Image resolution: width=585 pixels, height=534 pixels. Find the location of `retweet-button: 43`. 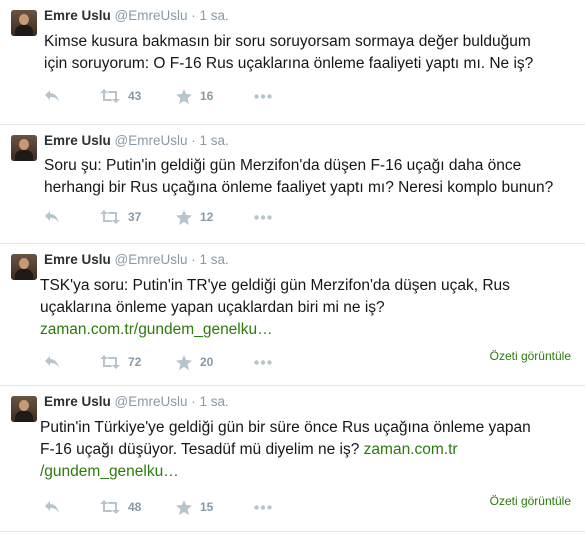

retweet-button: 43 is located at coordinates (120, 96).